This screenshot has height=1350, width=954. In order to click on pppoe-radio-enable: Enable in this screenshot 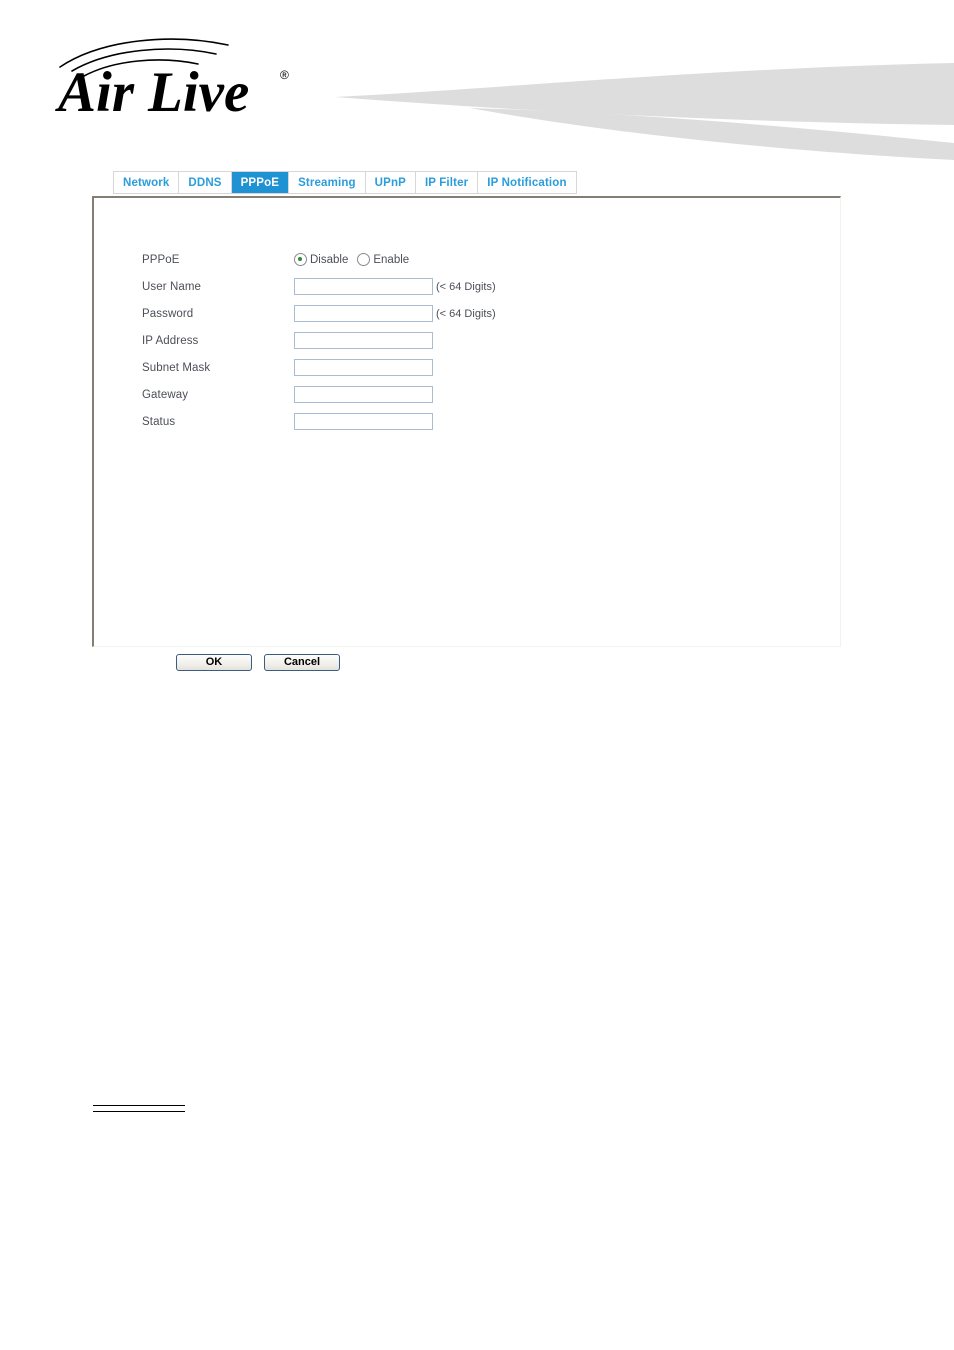, I will do `click(383, 259)`.